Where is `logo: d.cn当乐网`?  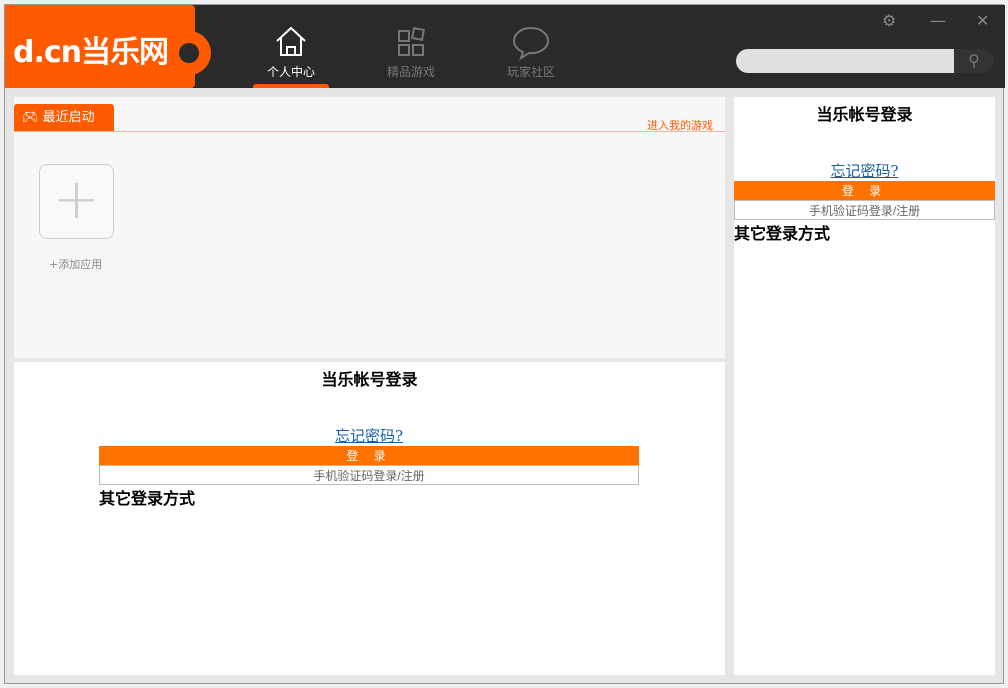 logo: d.cn当乐网 is located at coordinates (108, 46).